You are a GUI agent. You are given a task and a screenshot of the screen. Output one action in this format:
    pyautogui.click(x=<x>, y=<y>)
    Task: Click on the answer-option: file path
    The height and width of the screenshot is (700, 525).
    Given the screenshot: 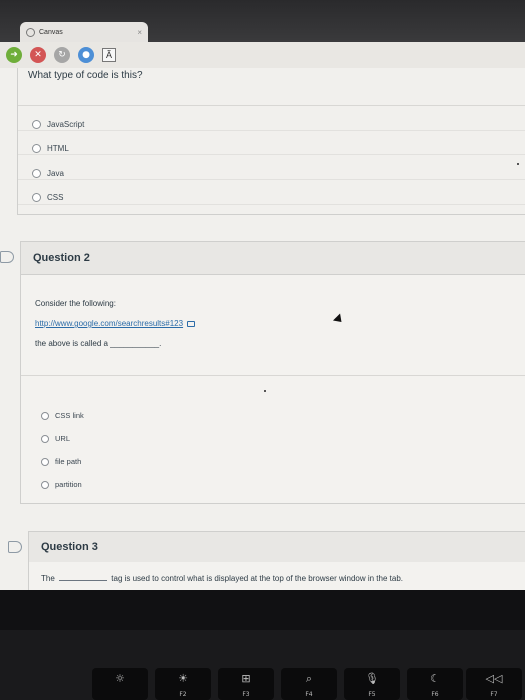 What is the action you would take?
    pyautogui.click(x=62, y=461)
    